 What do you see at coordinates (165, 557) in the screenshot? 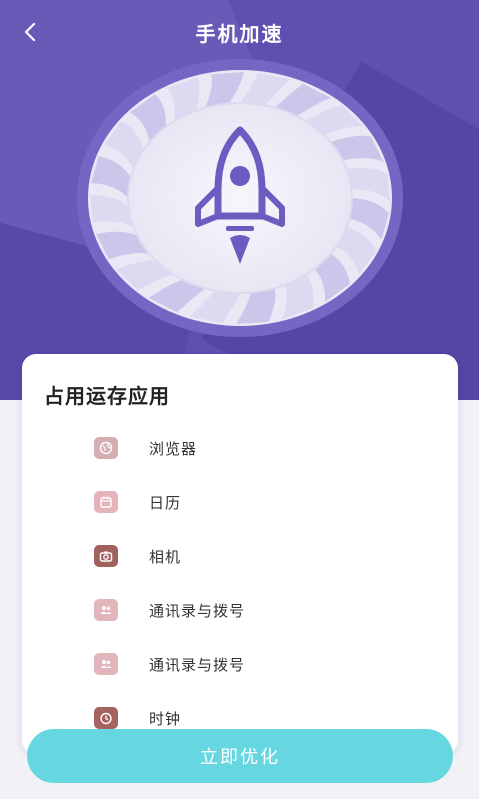
I see `app-name: 相机` at bounding box center [165, 557].